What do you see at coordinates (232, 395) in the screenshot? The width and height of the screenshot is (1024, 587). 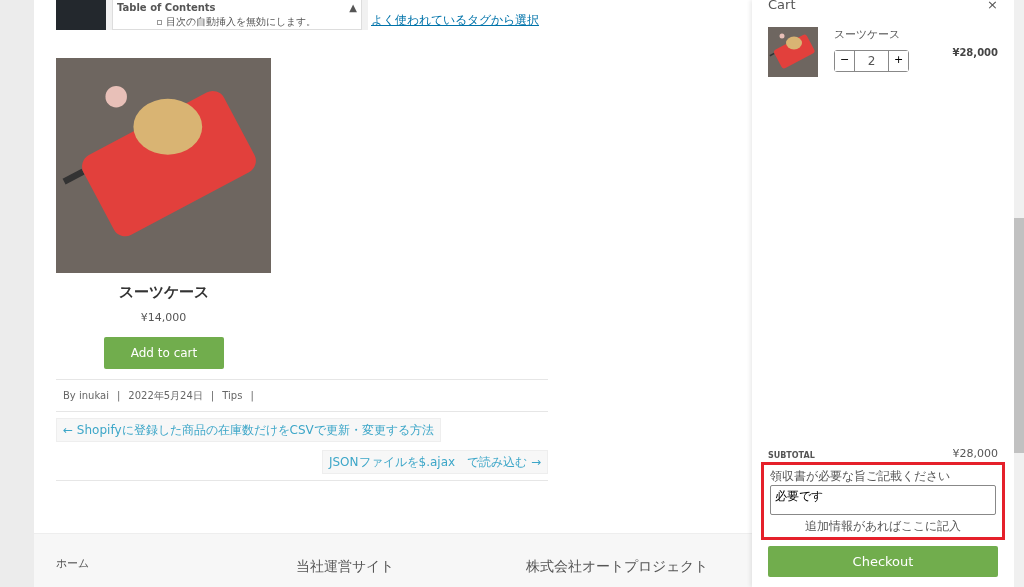 I see `post-meta: Tips` at bounding box center [232, 395].